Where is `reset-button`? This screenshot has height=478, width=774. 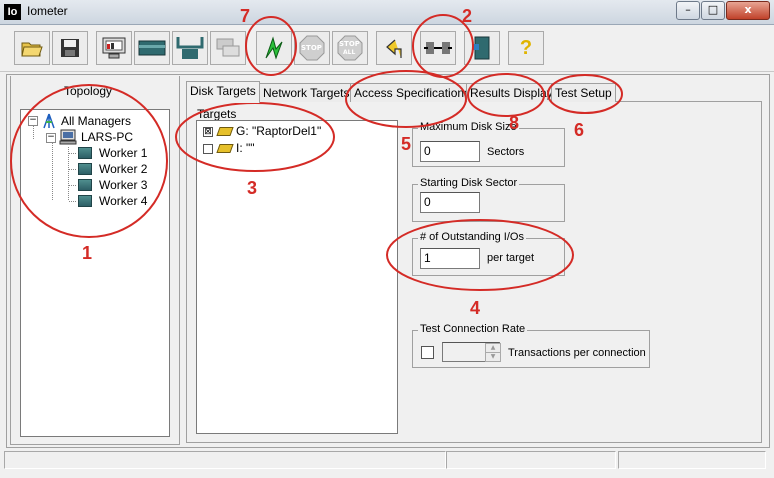 reset-button is located at coordinates (394, 48).